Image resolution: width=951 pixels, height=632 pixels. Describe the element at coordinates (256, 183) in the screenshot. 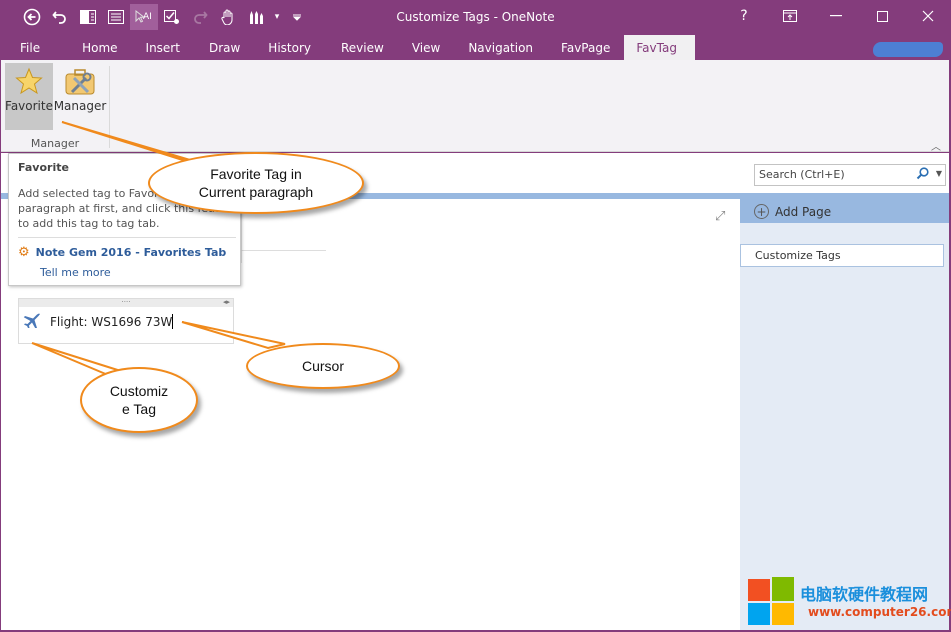

I see `callout-favorite-tag: Favorite Tag in Current paragraph` at that location.